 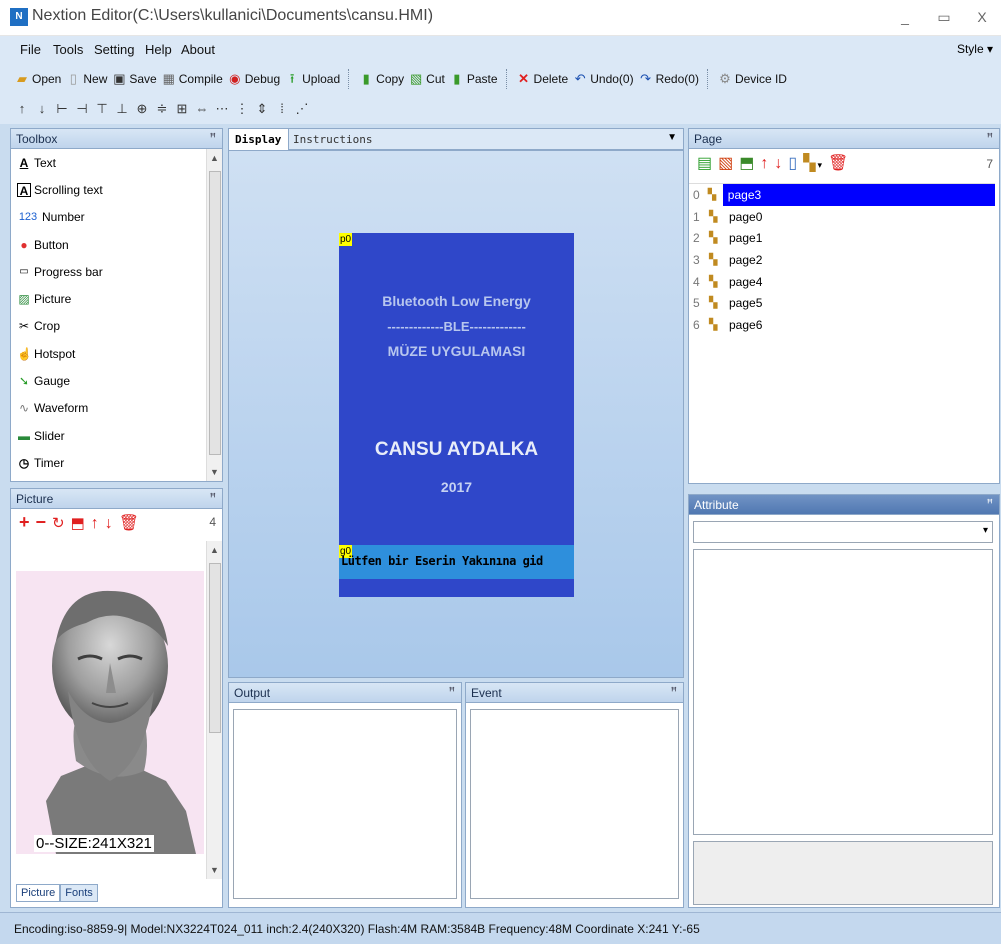 What do you see at coordinates (22, 109) in the screenshot?
I see `bring-forward-icon: ↑` at bounding box center [22, 109].